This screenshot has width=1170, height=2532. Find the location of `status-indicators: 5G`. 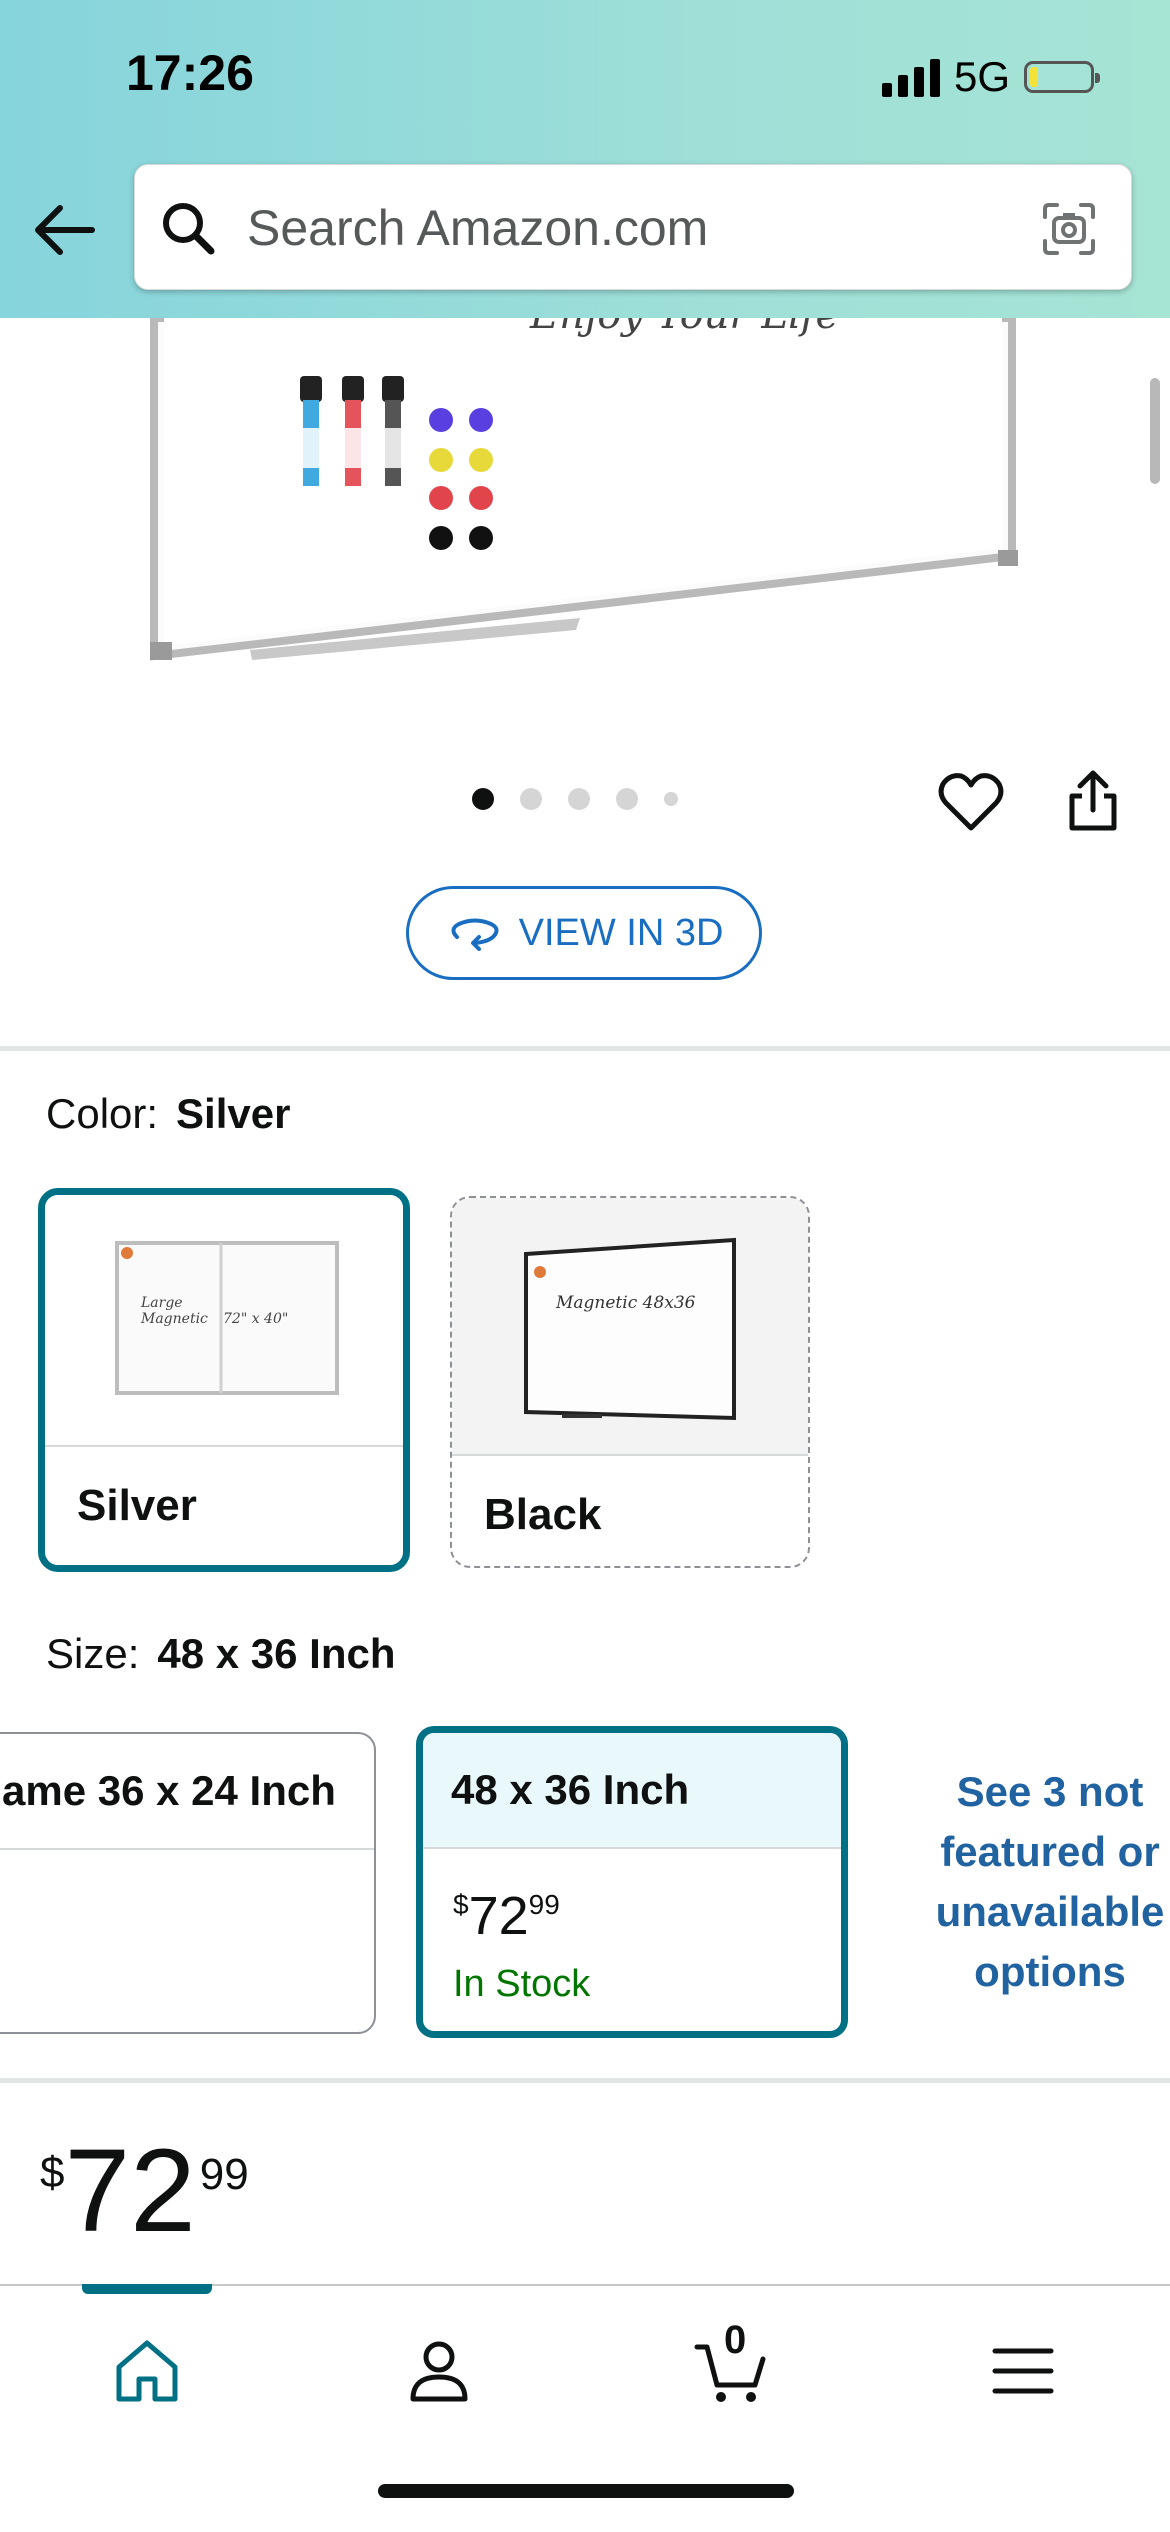

status-indicators: 5G is located at coordinates (990, 77).